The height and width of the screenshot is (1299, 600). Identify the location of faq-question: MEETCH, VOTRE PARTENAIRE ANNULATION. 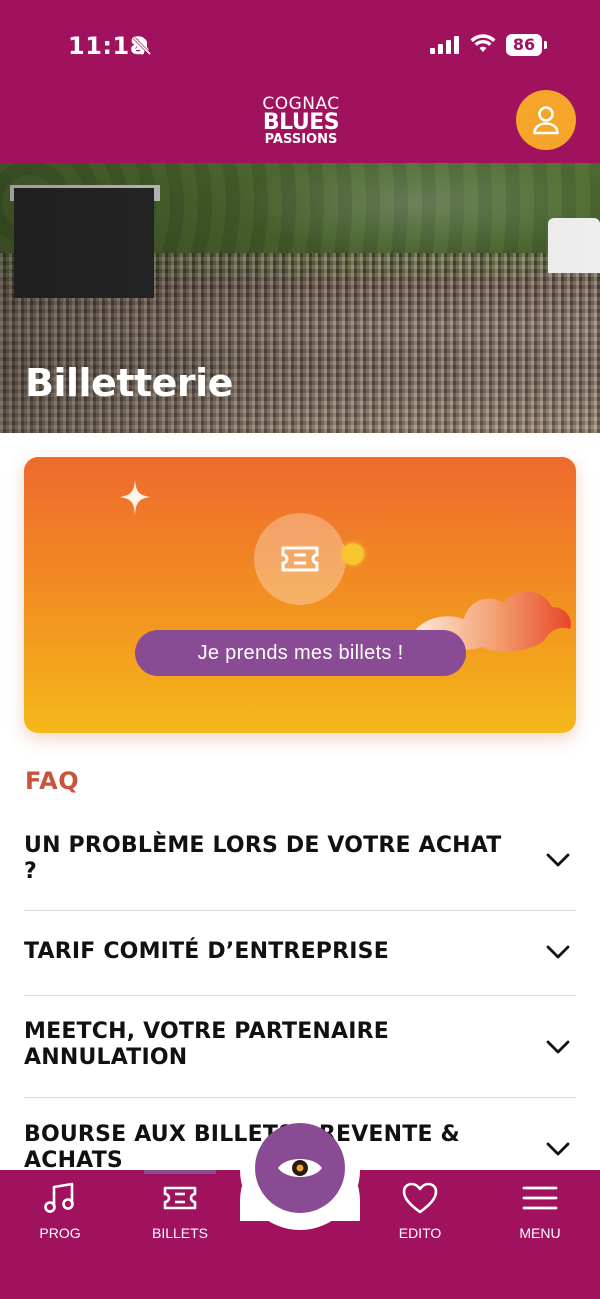
(207, 1044).